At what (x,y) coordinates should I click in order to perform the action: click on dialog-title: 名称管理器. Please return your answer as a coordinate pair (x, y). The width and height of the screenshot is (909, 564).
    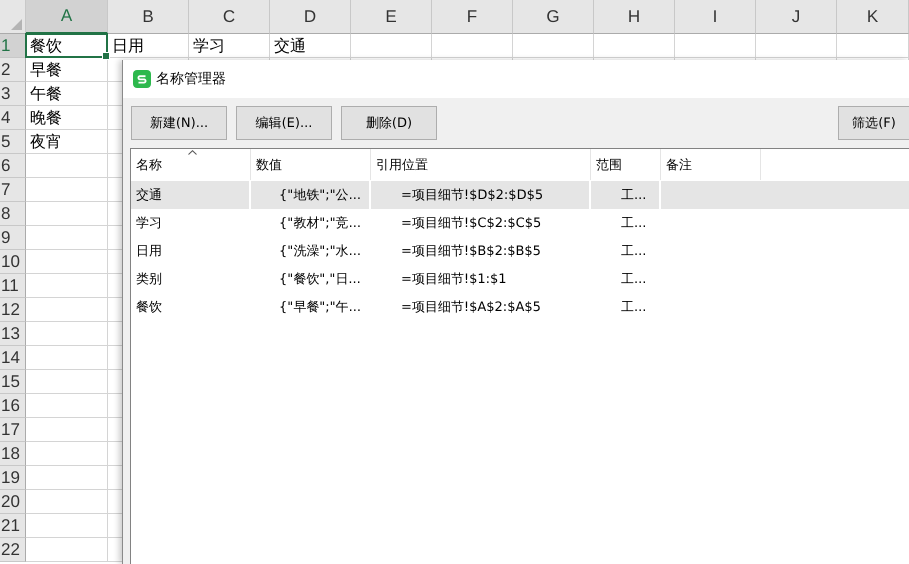
    Looking at the image, I should click on (191, 79).